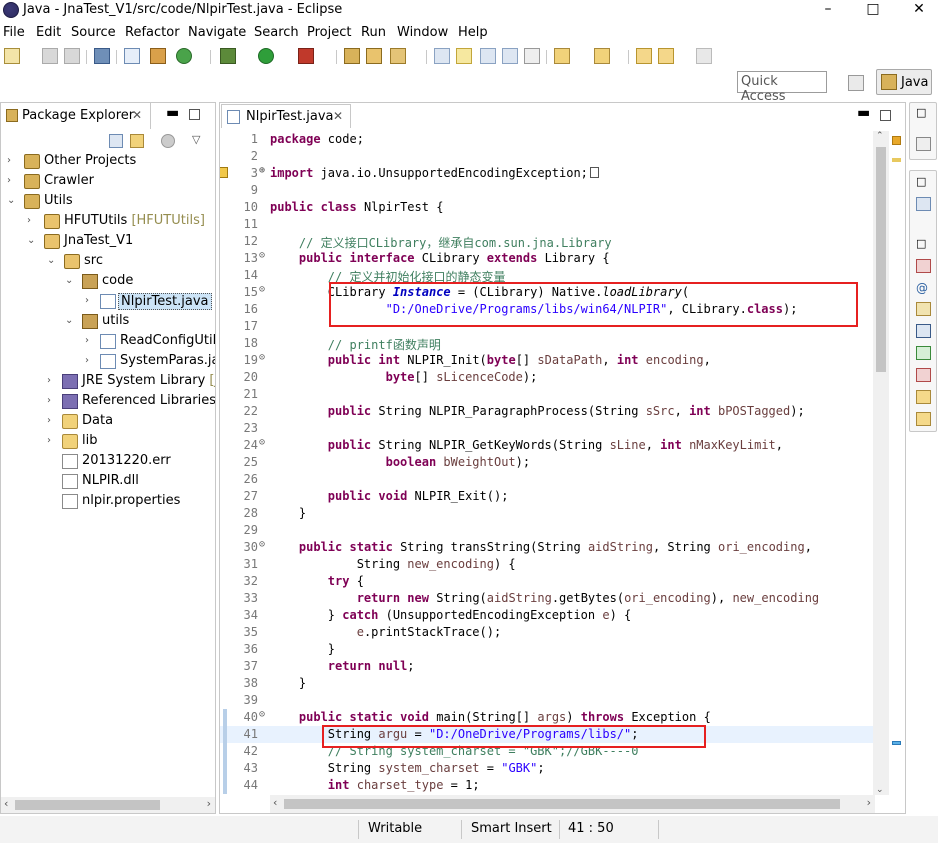  Describe the element at coordinates (108, 442) in the screenshot. I see `tree-item-lib: › lib` at that location.